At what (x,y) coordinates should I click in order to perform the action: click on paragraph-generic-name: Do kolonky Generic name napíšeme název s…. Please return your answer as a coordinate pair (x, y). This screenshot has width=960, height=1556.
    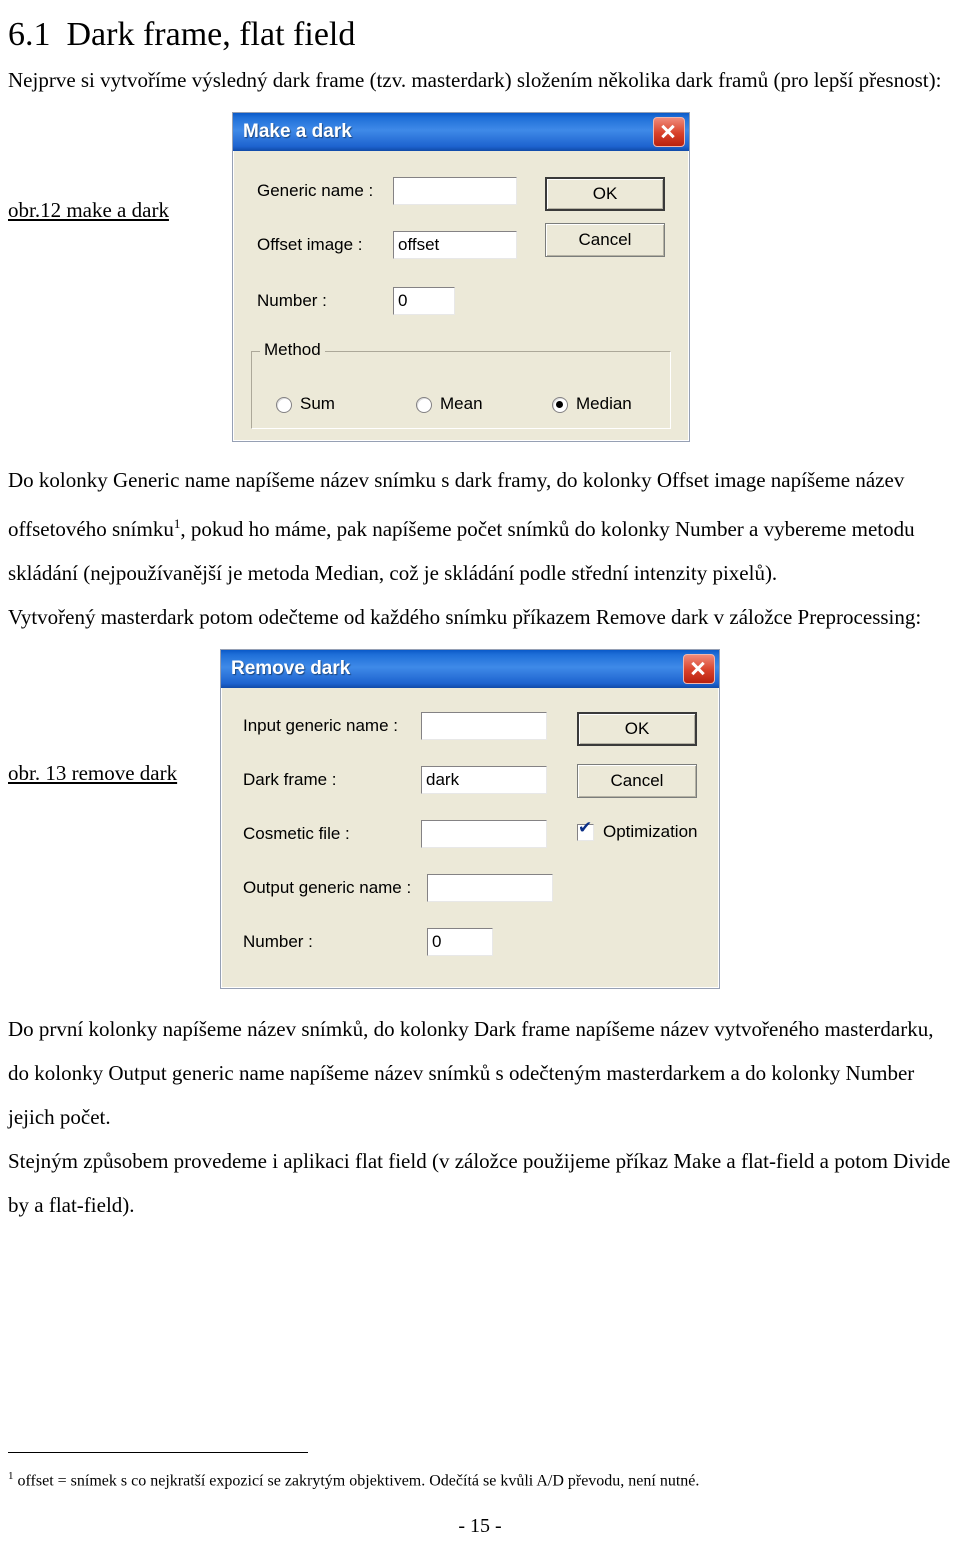
    Looking at the image, I should click on (480, 526).